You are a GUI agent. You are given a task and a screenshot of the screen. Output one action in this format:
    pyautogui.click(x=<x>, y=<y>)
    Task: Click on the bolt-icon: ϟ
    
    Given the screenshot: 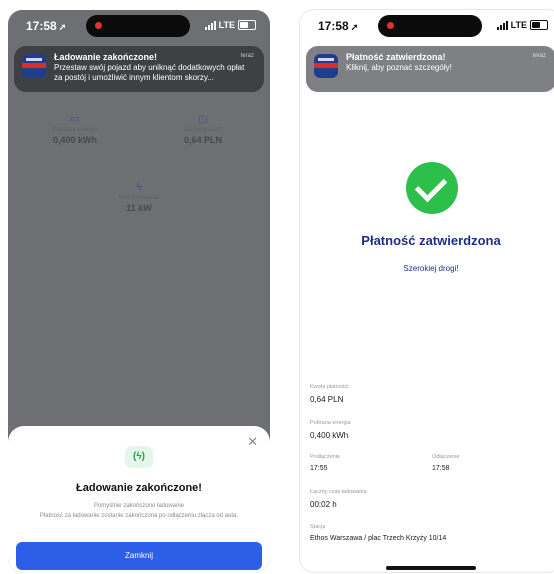 What is the action you would take?
    pyautogui.click(x=139, y=187)
    